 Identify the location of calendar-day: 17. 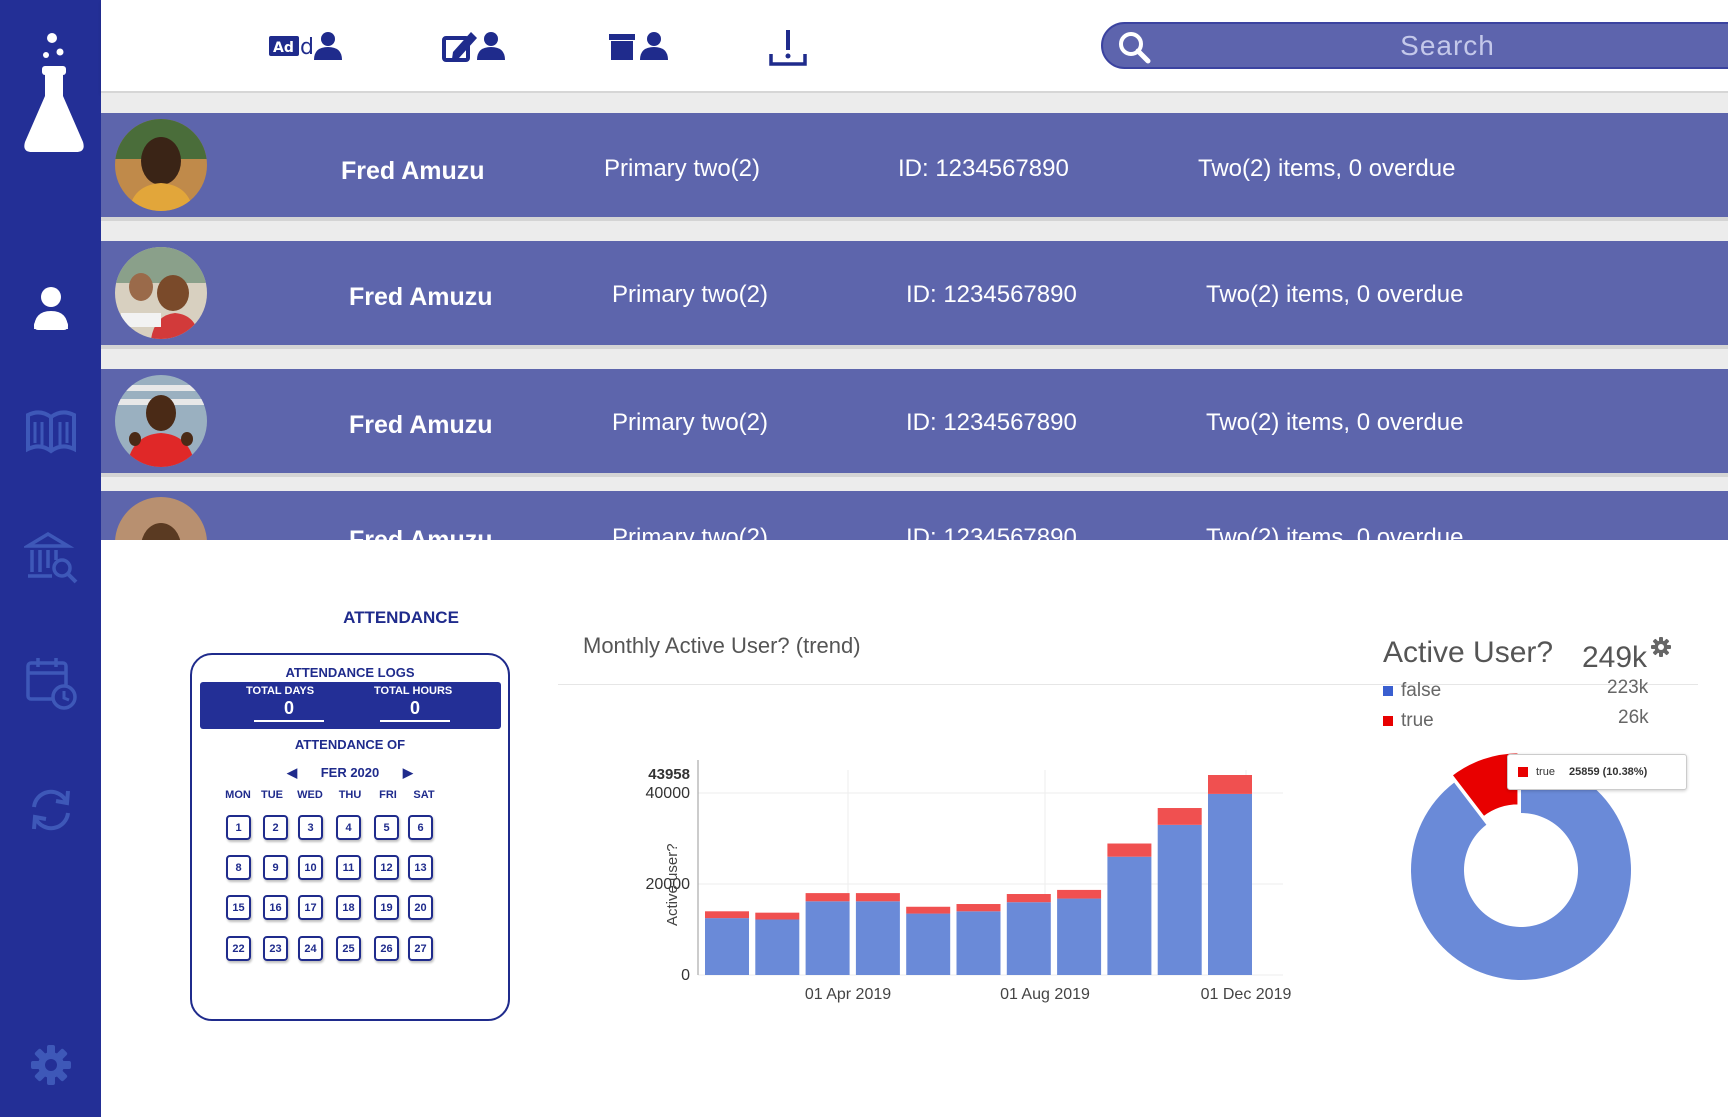
(310, 907).